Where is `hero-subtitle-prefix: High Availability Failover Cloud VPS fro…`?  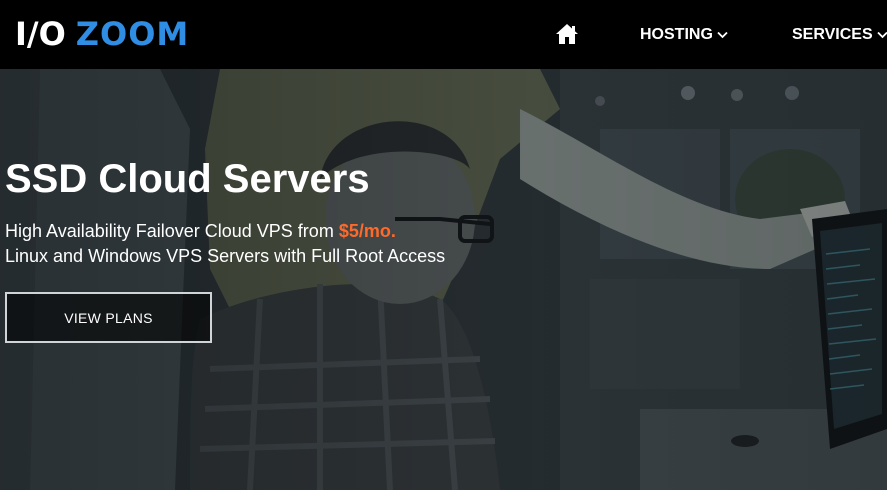 hero-subtitle-prefix: High Availability Failover Cloud VPS fro… is located at coordinates (172, 231).